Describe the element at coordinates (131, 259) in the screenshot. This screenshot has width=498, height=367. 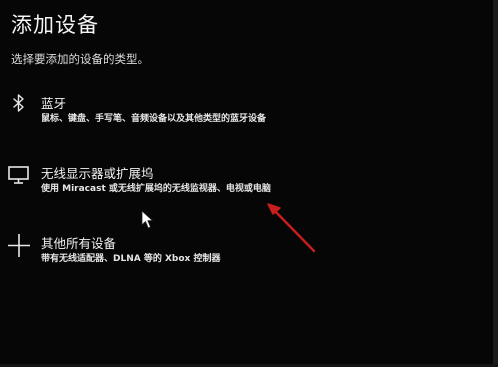
I see `option-description: 带有无线适配器、DLNA 等的 Xbox 控制器` at that location.